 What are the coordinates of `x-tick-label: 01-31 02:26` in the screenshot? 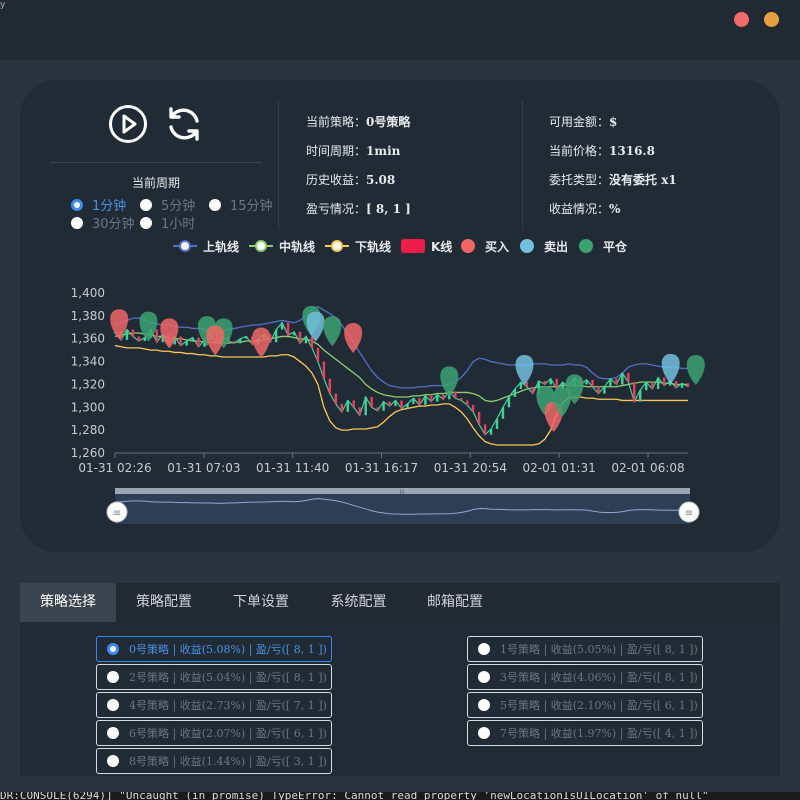 It's located at (114, 468).